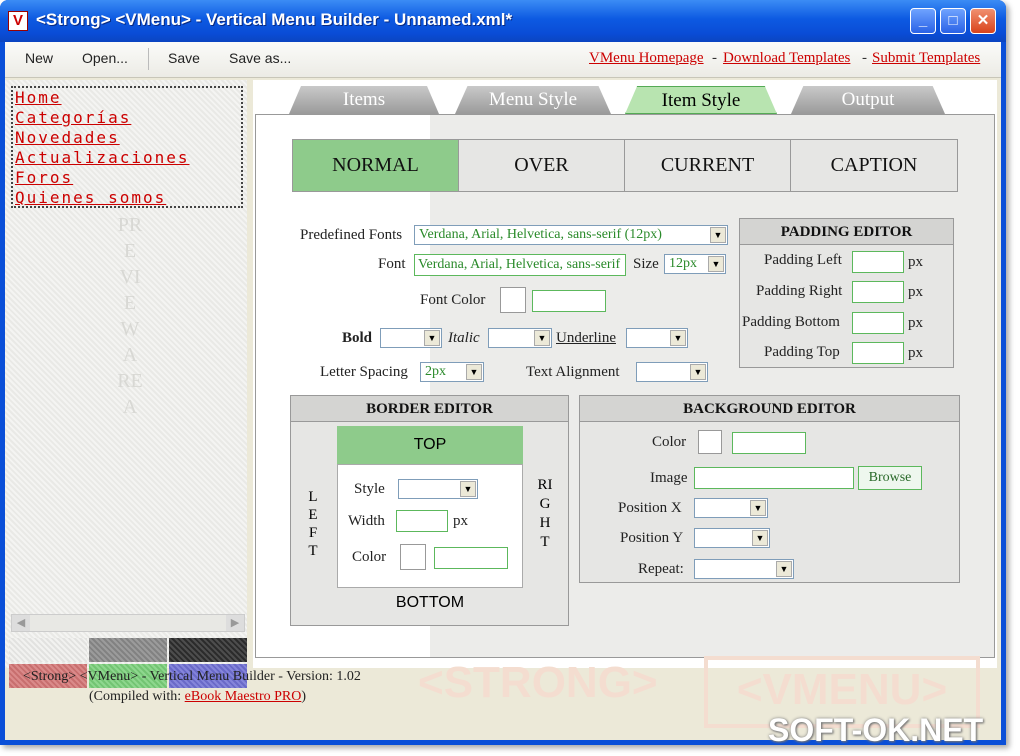 The width and height of the screenshot is (1020, 756). What do you see at coordinates (464, 338) in the screenshot?
I see `italic-label: Italic` at bounding box center [464, 338].